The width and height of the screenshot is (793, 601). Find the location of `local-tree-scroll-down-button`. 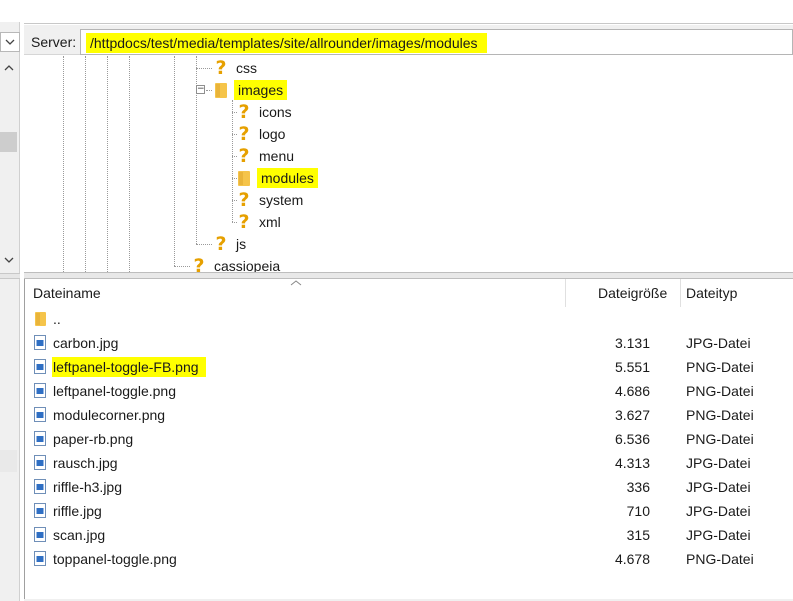

local-tree-scroll-down-button is located at coordinates (9, 260).